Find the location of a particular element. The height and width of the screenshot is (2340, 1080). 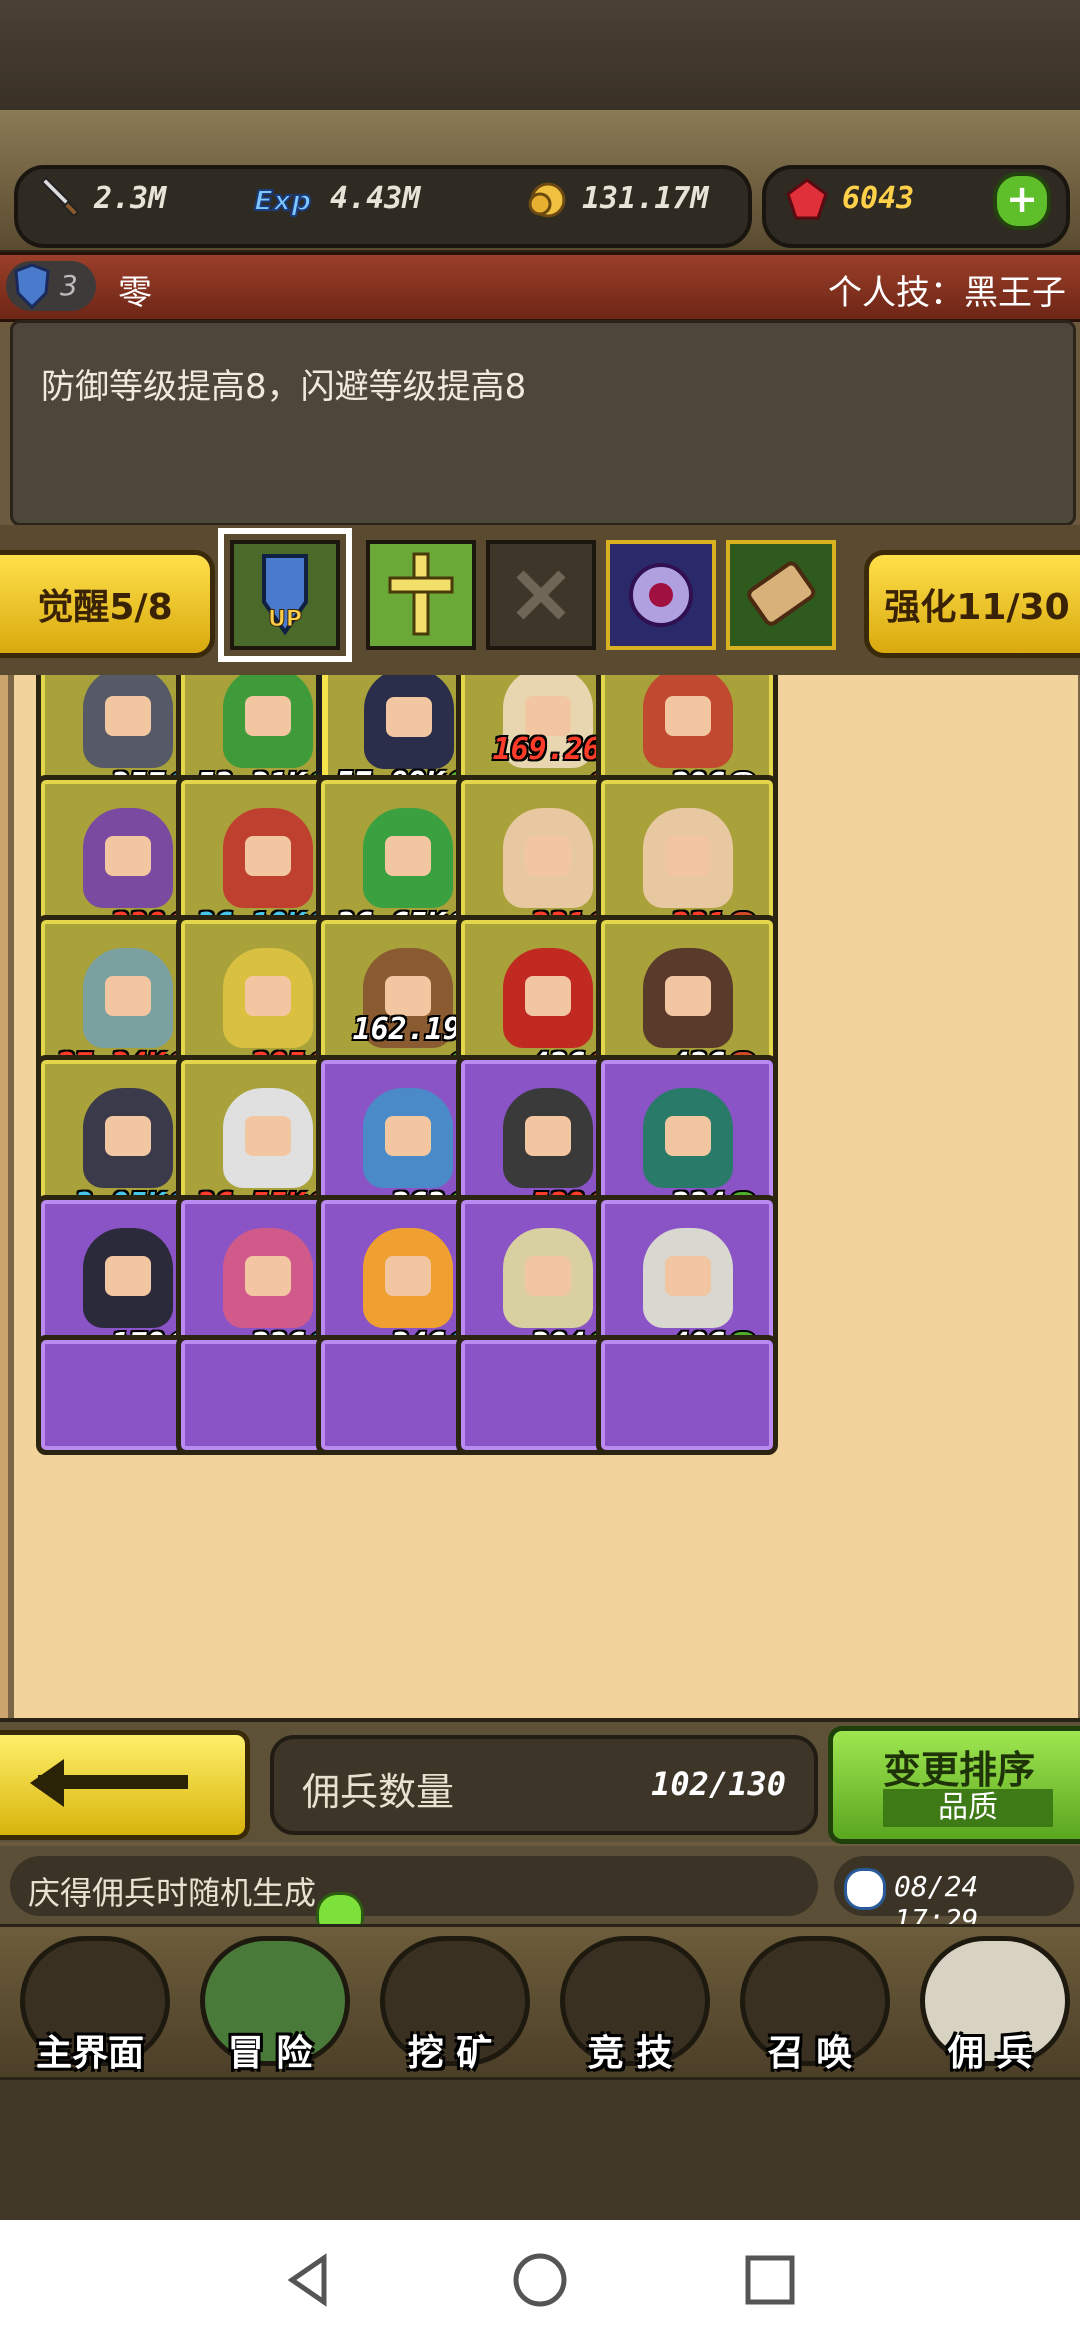

exp-value: 4.43M is located at coordinates (375, 198).